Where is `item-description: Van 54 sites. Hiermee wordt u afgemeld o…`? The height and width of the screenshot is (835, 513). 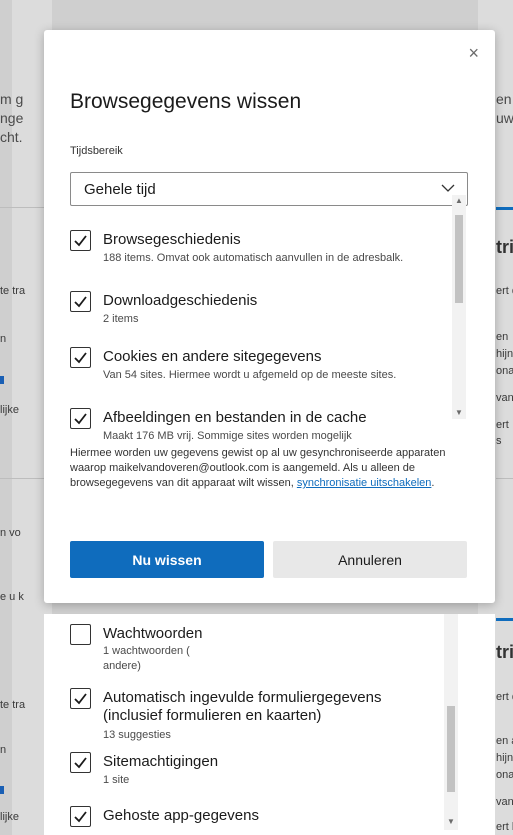 item-description: Van 54 sites. Hiermee wordt u afgemeld o… is located at coordinates (250, 375).